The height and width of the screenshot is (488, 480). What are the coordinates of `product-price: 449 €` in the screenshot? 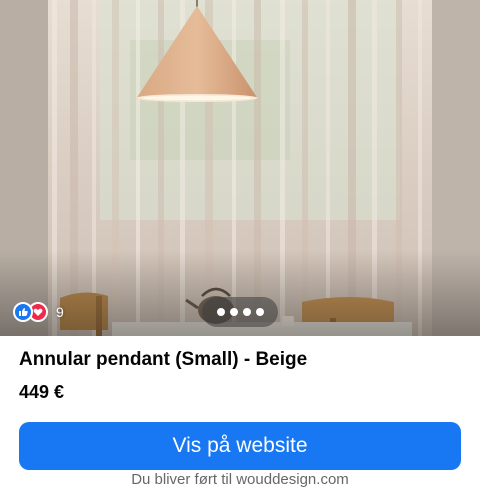 It's located at (42, 392).